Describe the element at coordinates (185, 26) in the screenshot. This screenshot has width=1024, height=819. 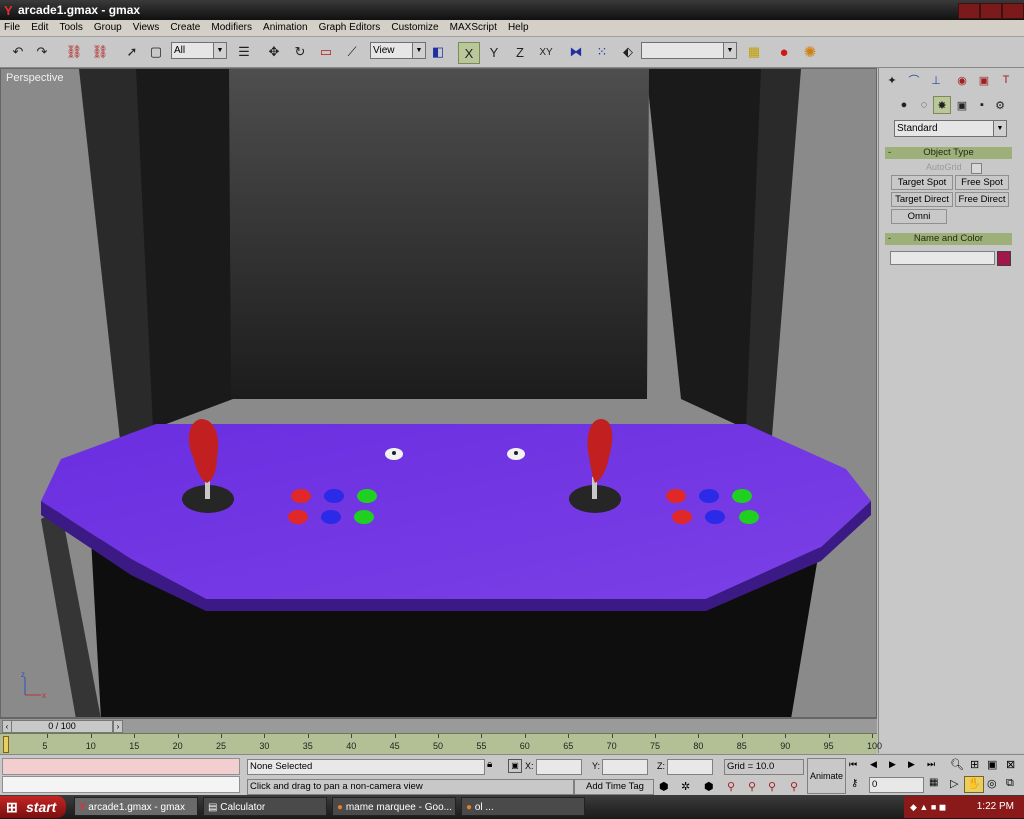
I see `menu-create: Create` at that location.